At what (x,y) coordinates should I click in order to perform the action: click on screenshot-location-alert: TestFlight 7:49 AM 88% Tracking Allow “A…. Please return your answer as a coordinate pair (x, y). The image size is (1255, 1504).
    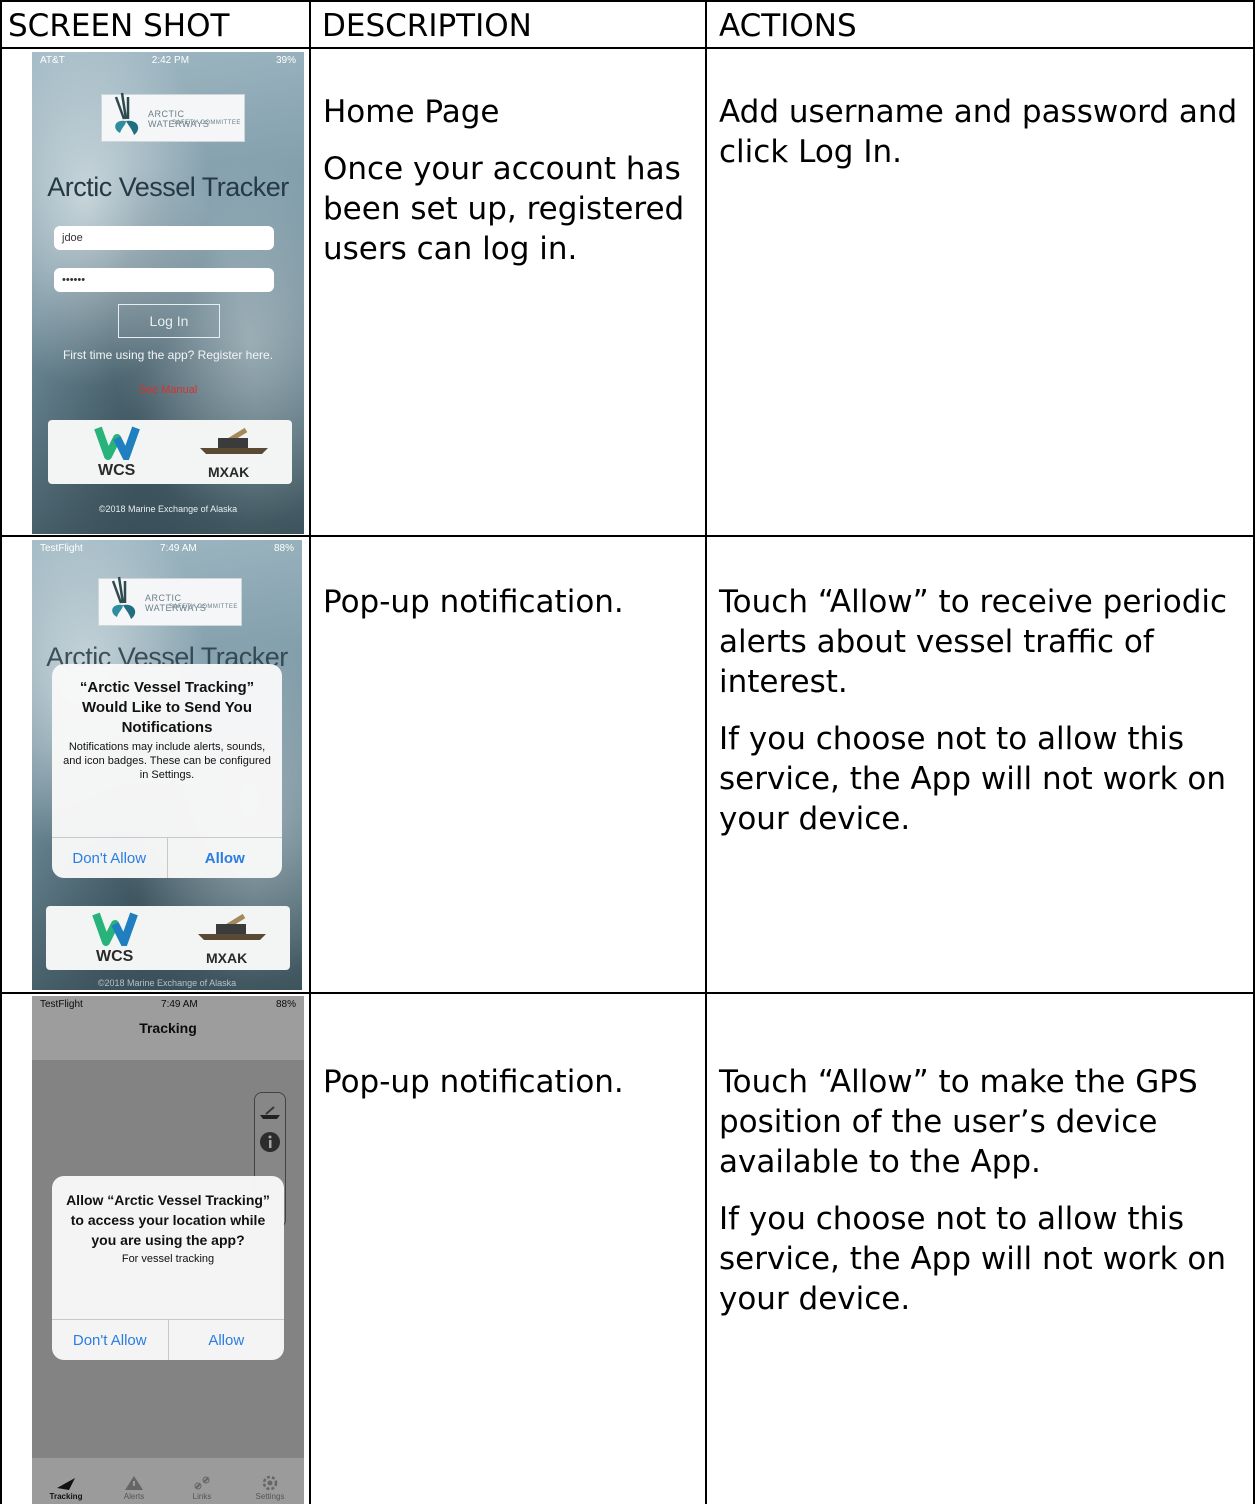
    Looking at the image, I should click on (168, 1250).